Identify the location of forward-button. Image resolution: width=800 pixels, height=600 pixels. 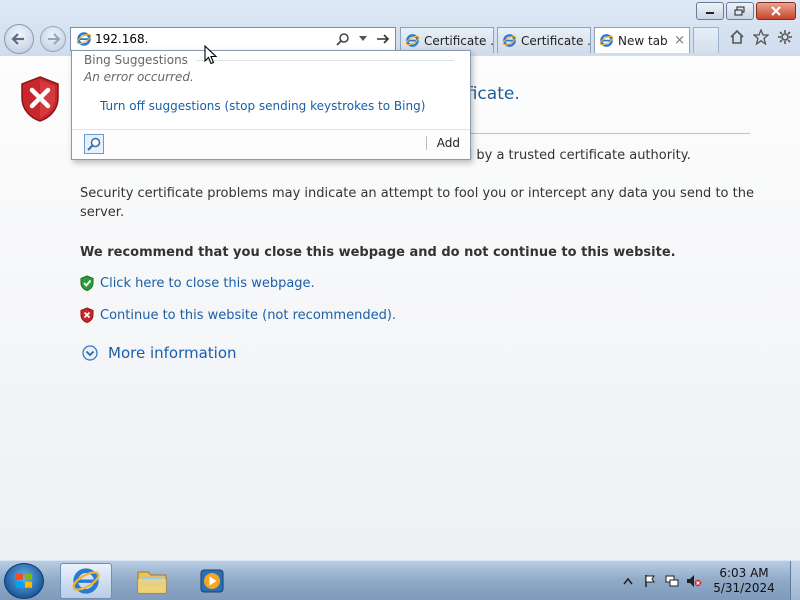
(53, 39).